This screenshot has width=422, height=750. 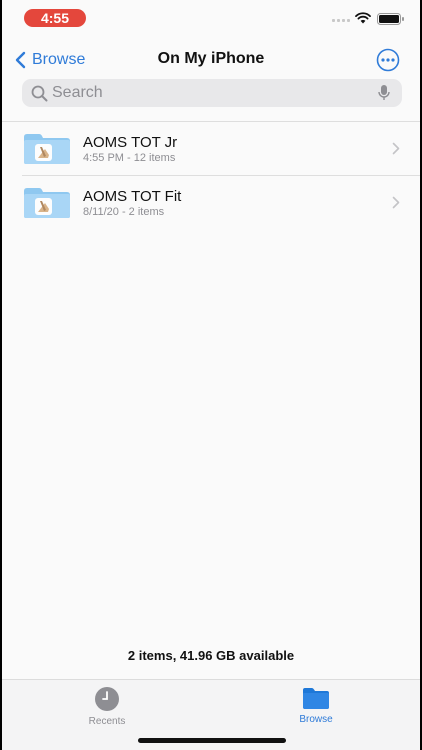 What do you see at coordinates (390, 19) in the screenshot?
I see `battery-icon` at bounding box center [390, 19].